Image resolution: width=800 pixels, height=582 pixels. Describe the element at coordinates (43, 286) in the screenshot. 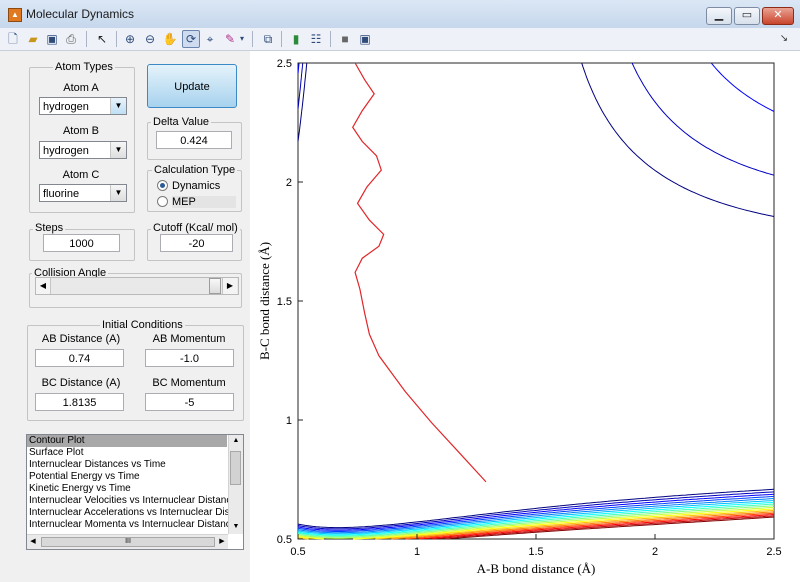

I see `chevron-left-icon: ◀` at that location.